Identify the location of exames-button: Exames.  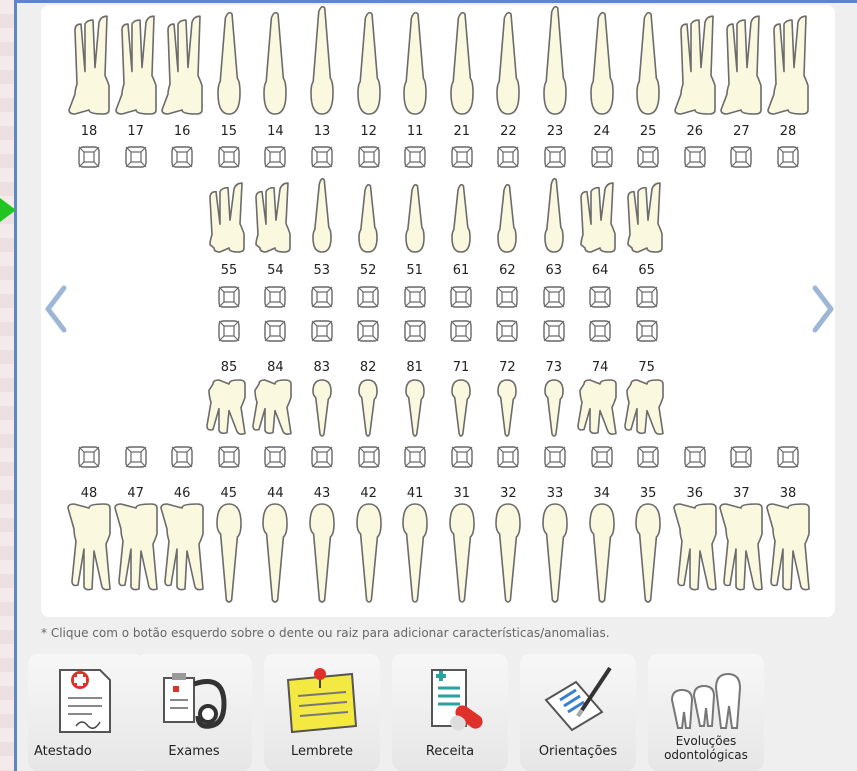
(194, 712).